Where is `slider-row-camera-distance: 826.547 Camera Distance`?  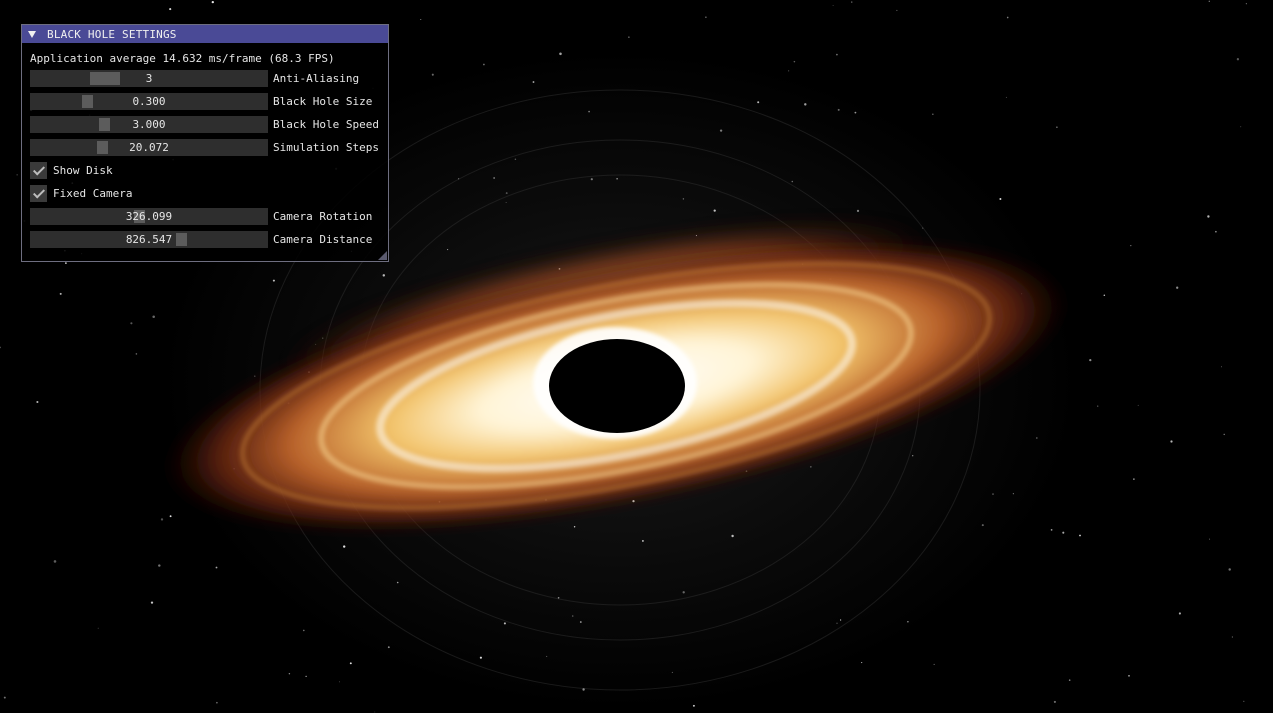 slider-row-camera-distance: 826.547 Camera Distance is located at coordinates (201, 239).